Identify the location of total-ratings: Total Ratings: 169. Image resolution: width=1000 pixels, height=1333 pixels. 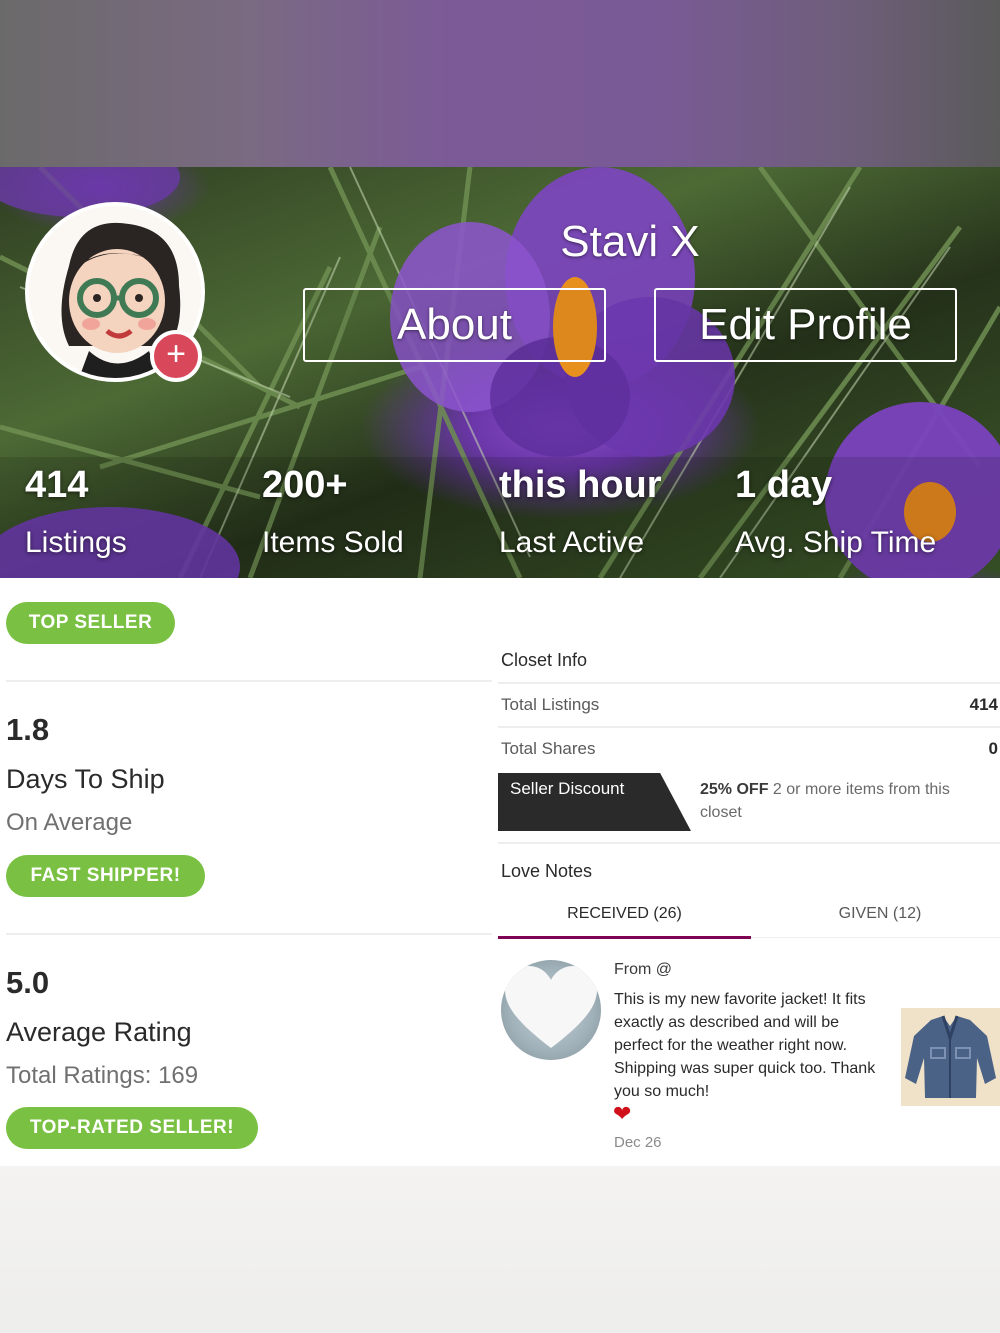
(102, 1075).